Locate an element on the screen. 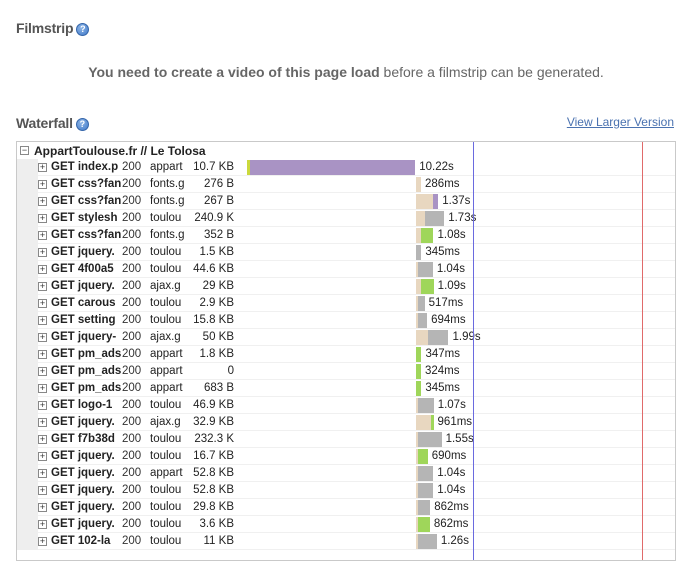 The width and height of the screenshot is (692, 561). request-row: + GET jquery. 200 toulou 1.5 KB 345ms is located at coordinates (346, 252).